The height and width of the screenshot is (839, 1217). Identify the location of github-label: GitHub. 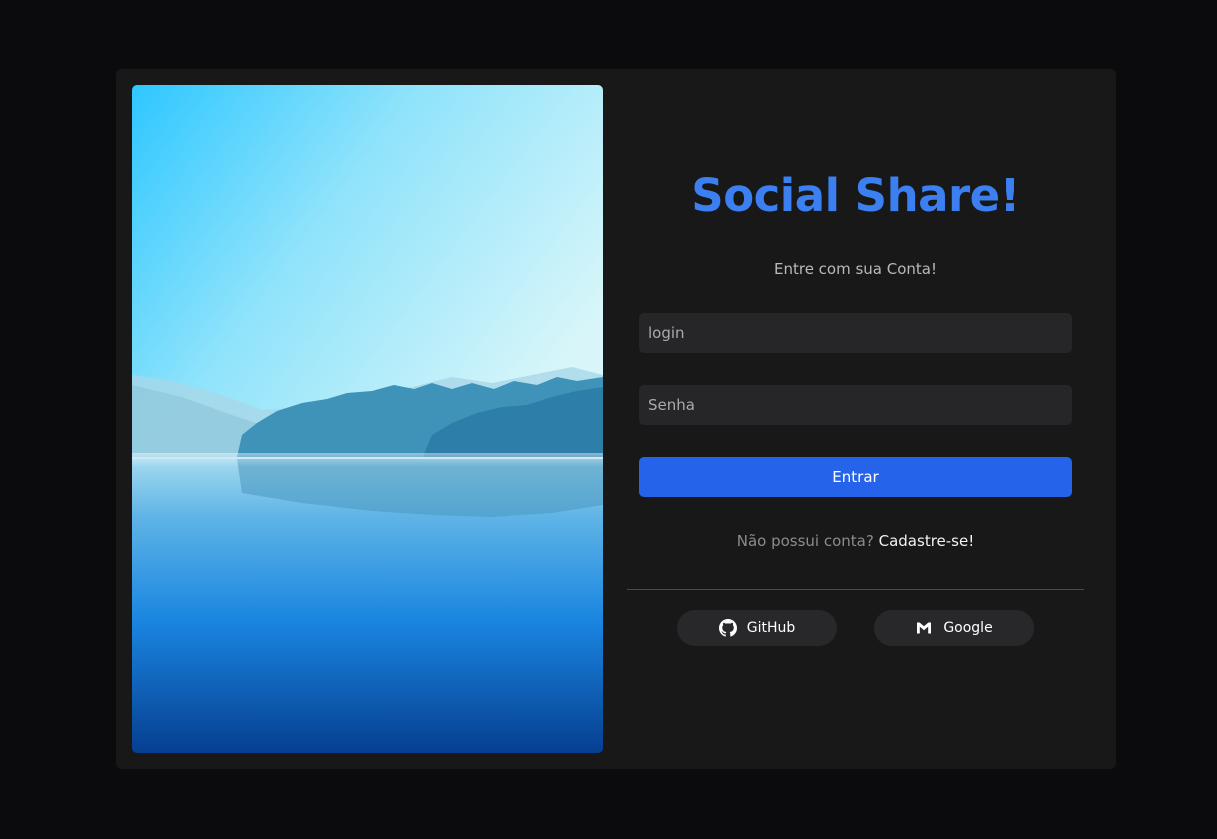
(771, 628).